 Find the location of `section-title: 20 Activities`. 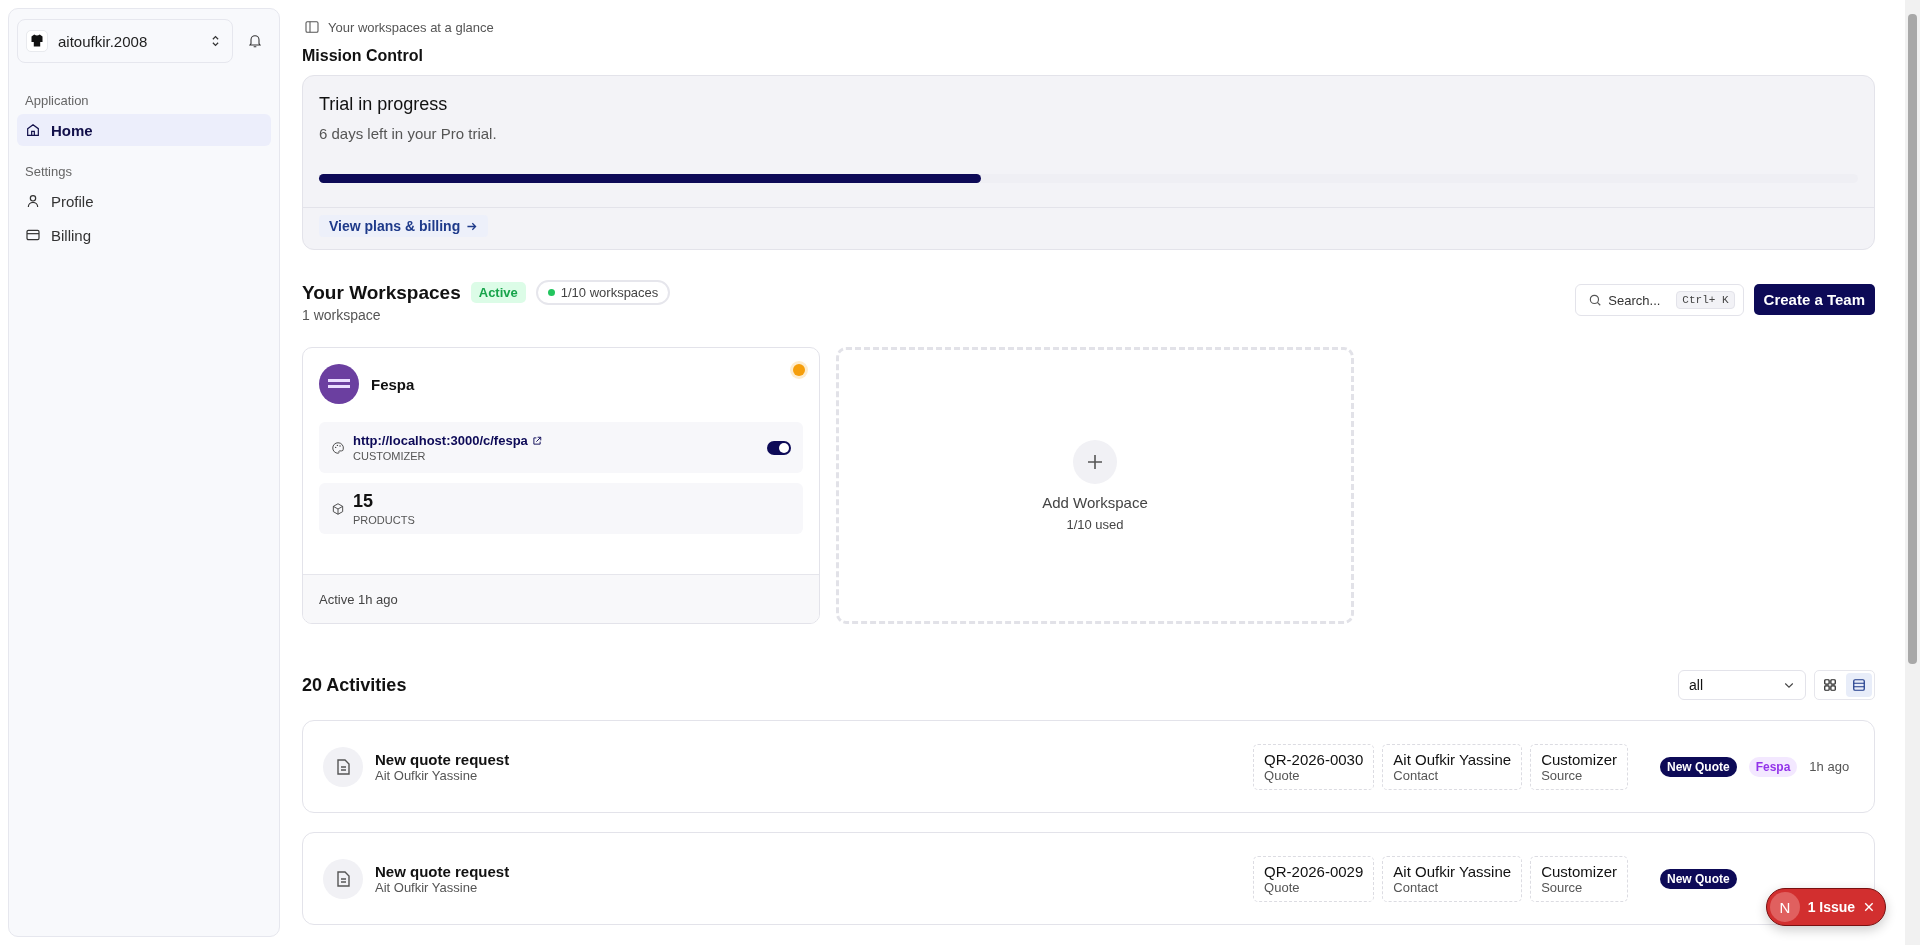

section-title: 20 Activities is located at coordinates (354, 685).